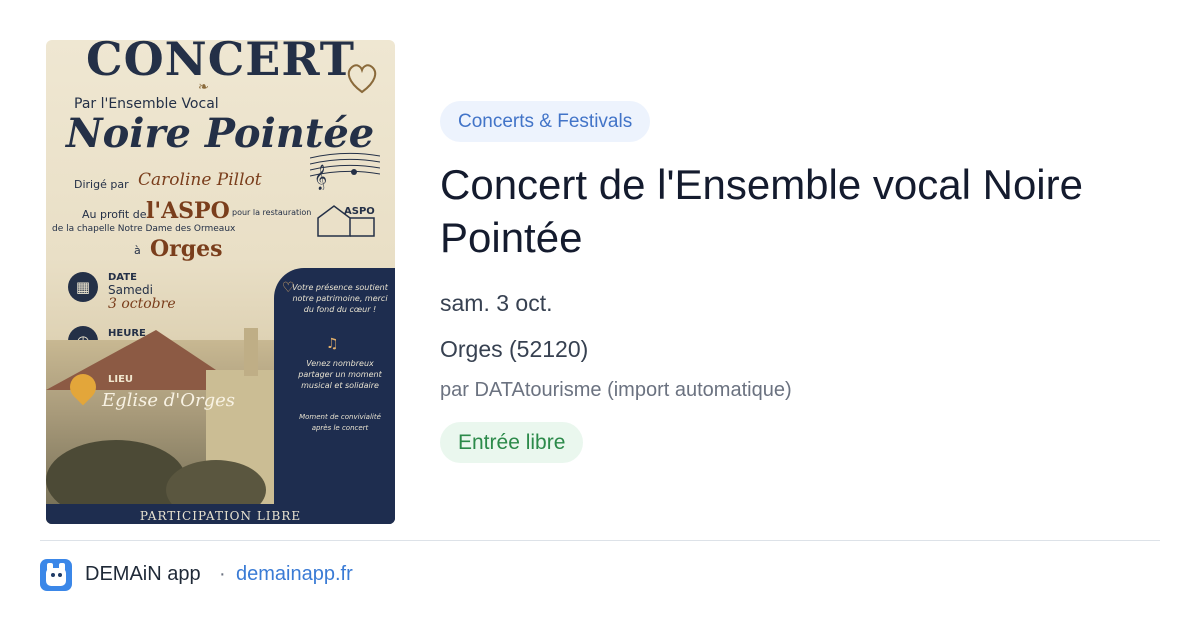  I want to click on price-badge: Entrée libre, so click(512, 442).